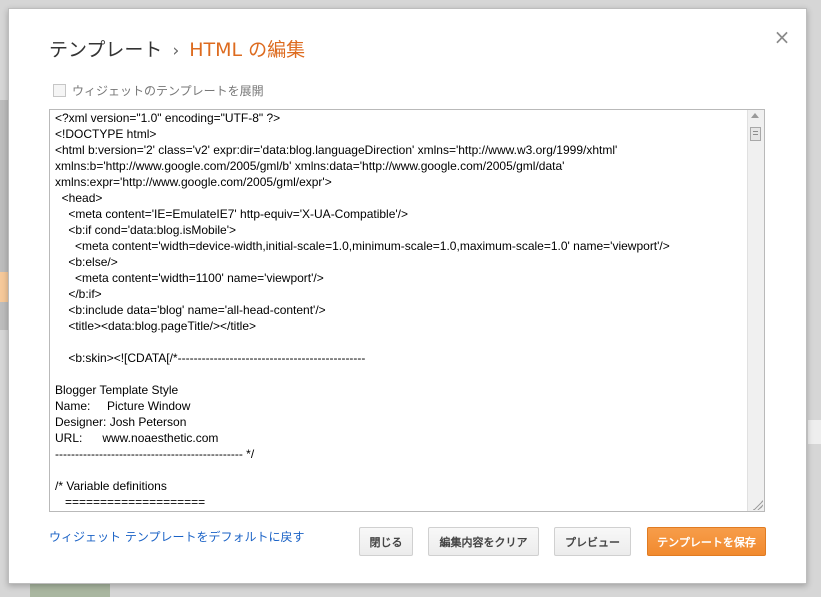 The width and height of the screenshot is (821, 597). I want to click on code-line: Designer: Josh Peterson, so click(121, 422).